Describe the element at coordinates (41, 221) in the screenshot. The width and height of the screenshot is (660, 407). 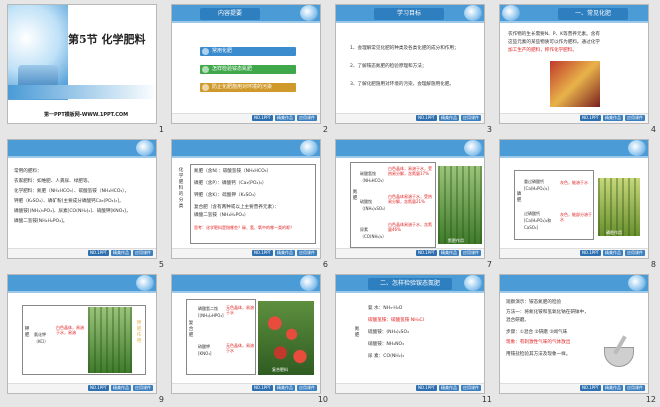
I see `line-6: 磷酸二氢铵[NH₄H₂PO₄]。` at that location.